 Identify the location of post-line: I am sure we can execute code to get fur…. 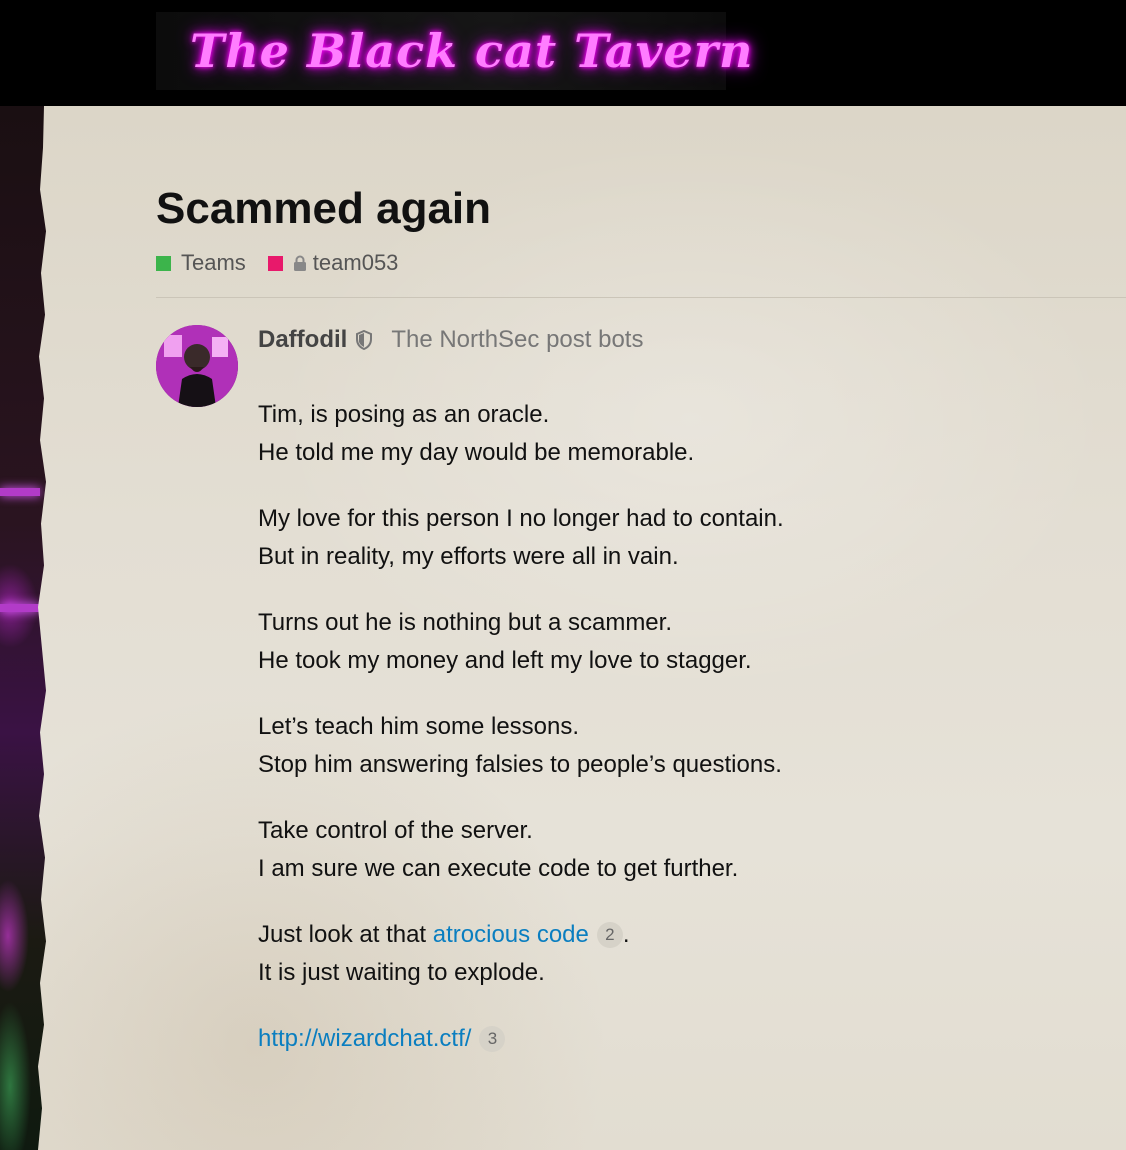
(498, 868).